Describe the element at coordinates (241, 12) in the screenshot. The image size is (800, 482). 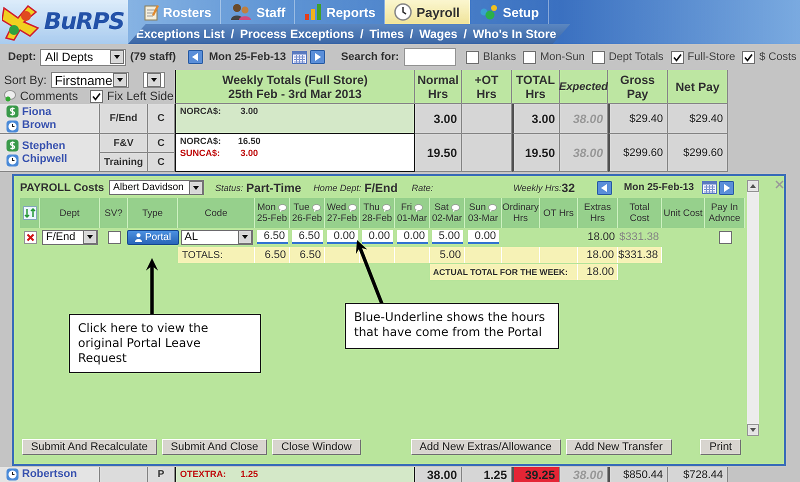
I see `people-icon` at that location.